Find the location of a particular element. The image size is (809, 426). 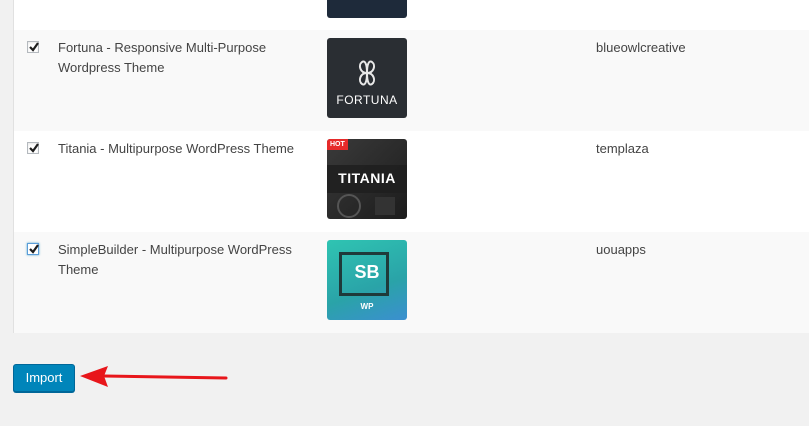

theme-title: Titania - Multipurpose WordPress Theme is located at coordinates (188, 149).